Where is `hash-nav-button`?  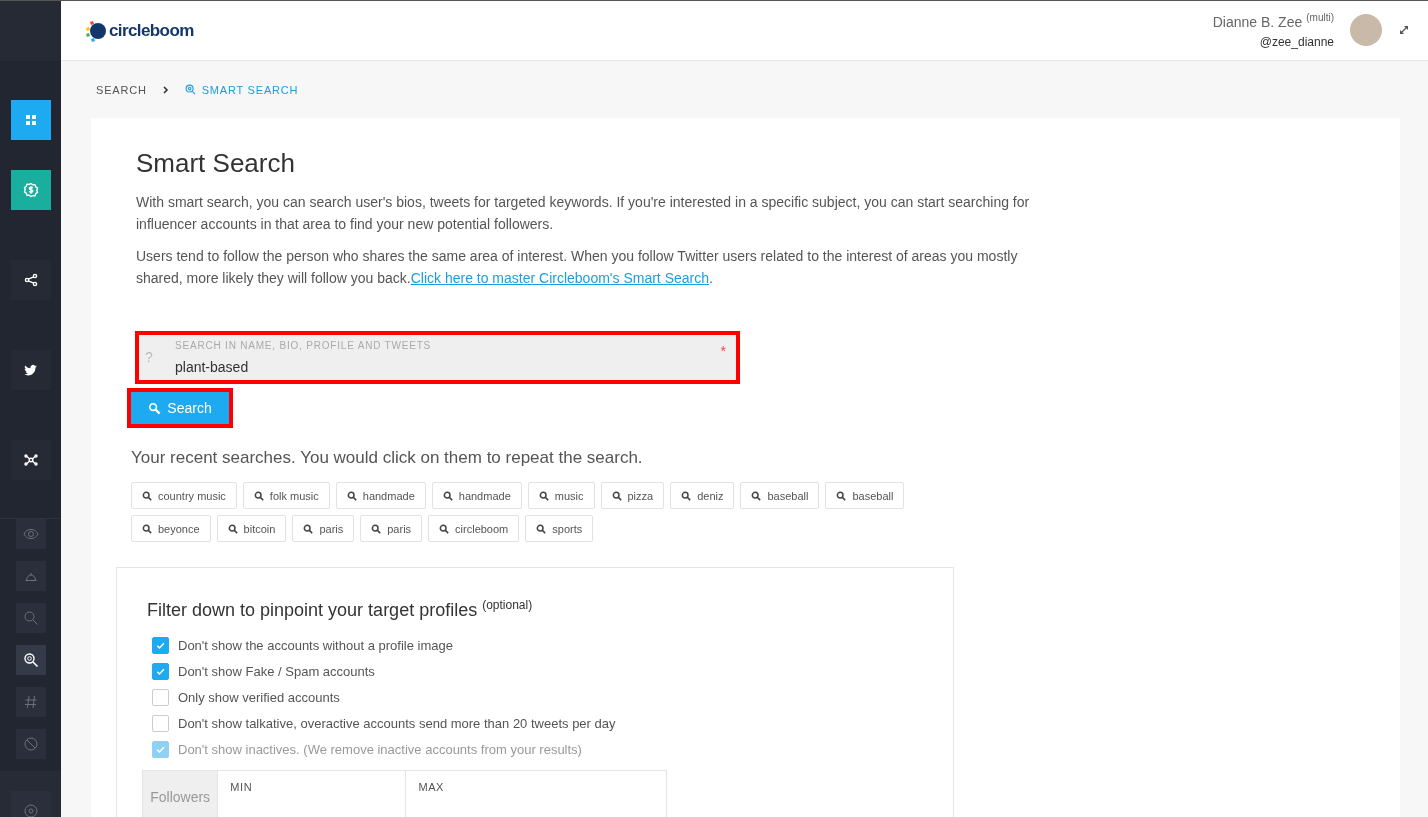
hash-nav-button is located at coordinates (30, 702).